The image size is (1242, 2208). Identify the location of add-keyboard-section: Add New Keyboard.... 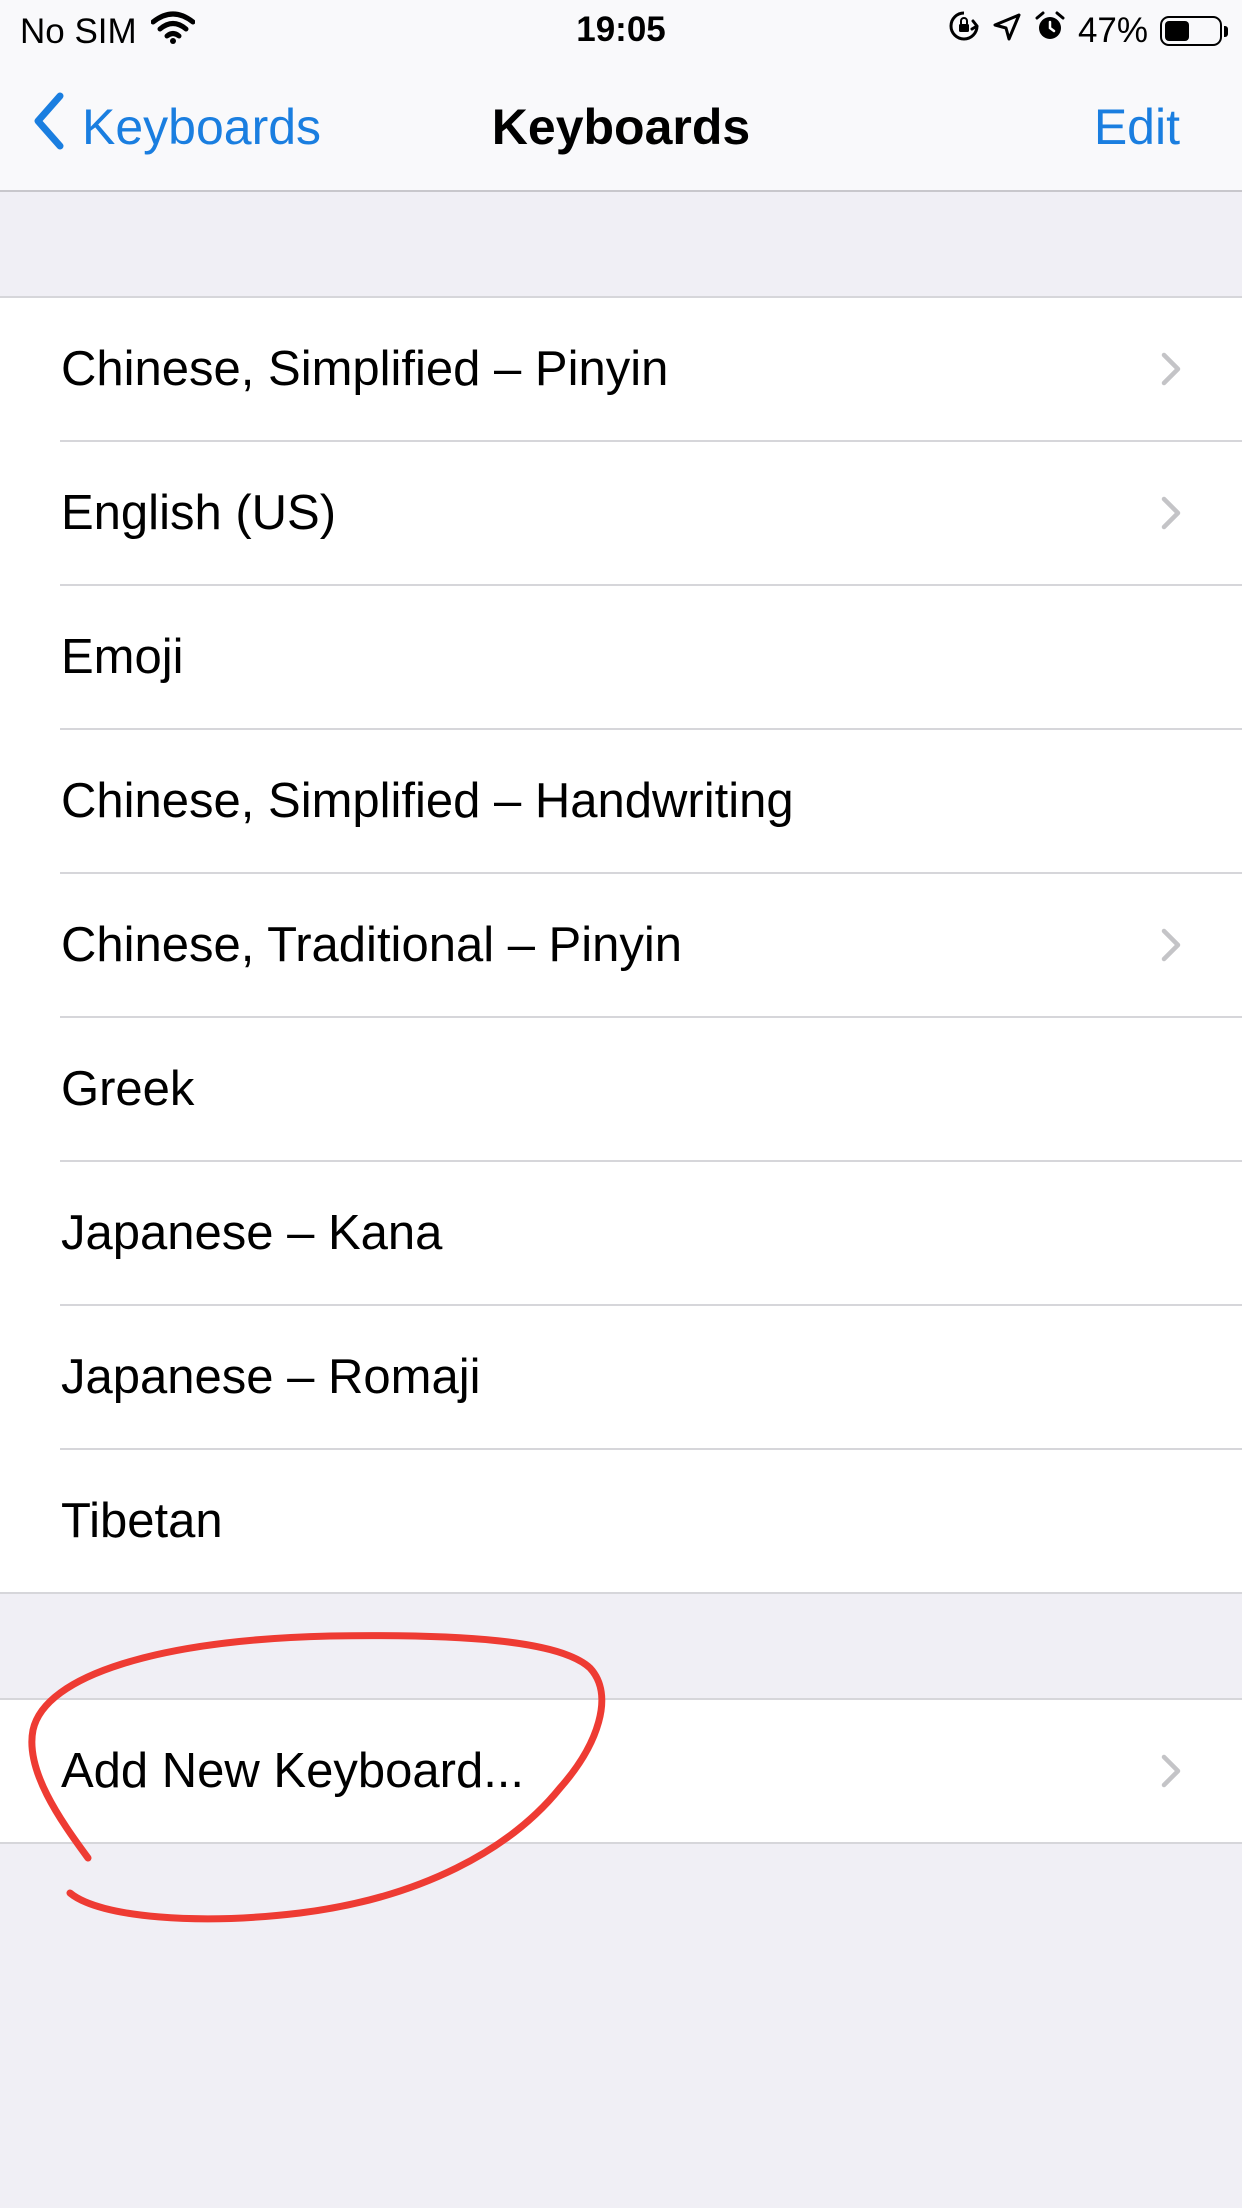
(621, 1771).